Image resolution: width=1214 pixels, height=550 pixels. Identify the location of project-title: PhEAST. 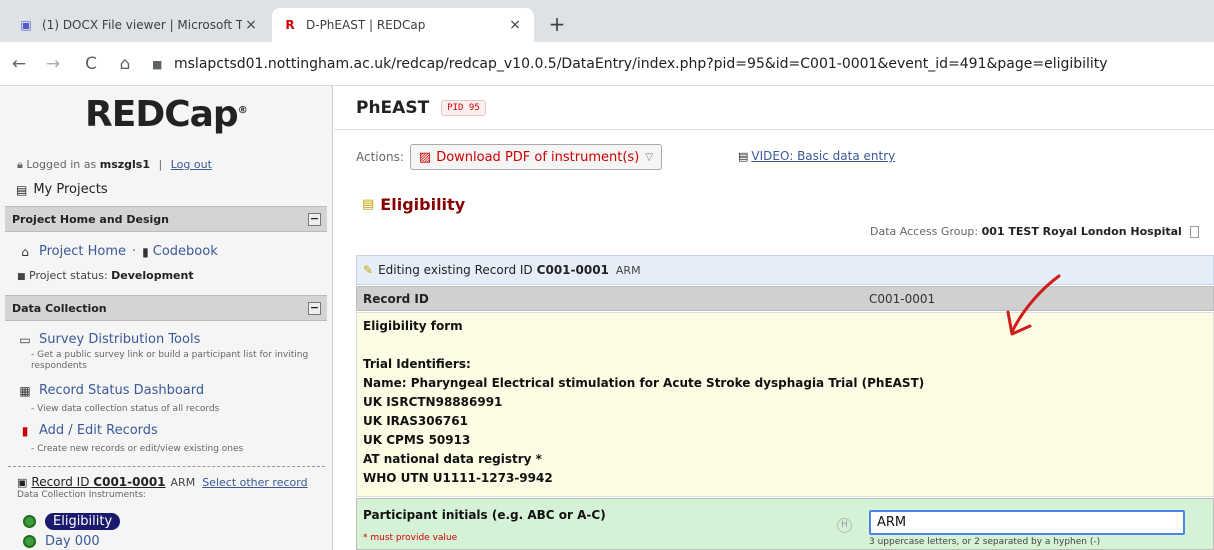
(393, 107).